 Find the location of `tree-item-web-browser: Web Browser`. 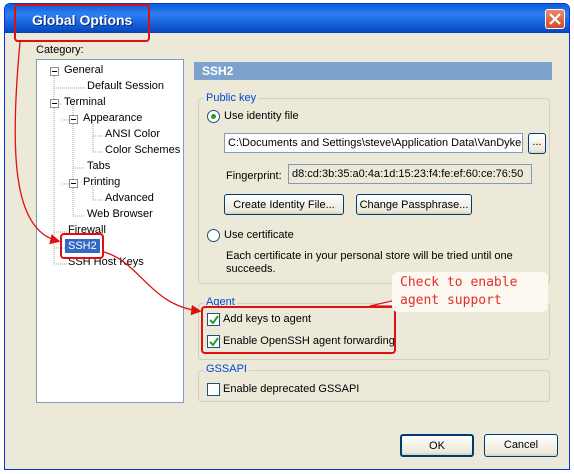

tree-item-web-browser: Web Browser is located at coordinates (120, 214).